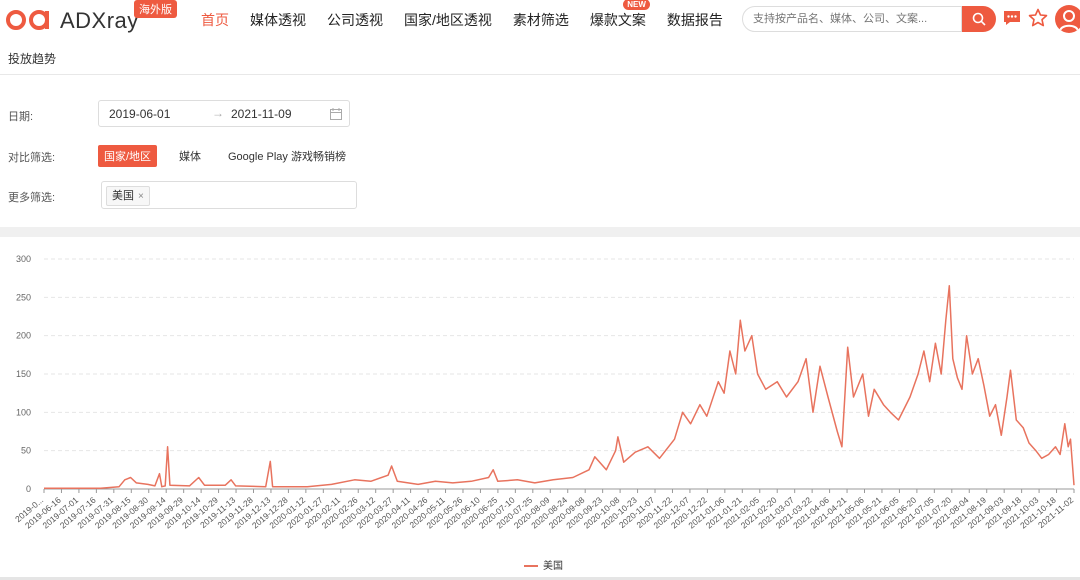 The image size is (1080, 580). What do you see at coordinates (218, 113) in the screenshot?
I see `arrow-right-icon: →` at bounding box center [218, 113].